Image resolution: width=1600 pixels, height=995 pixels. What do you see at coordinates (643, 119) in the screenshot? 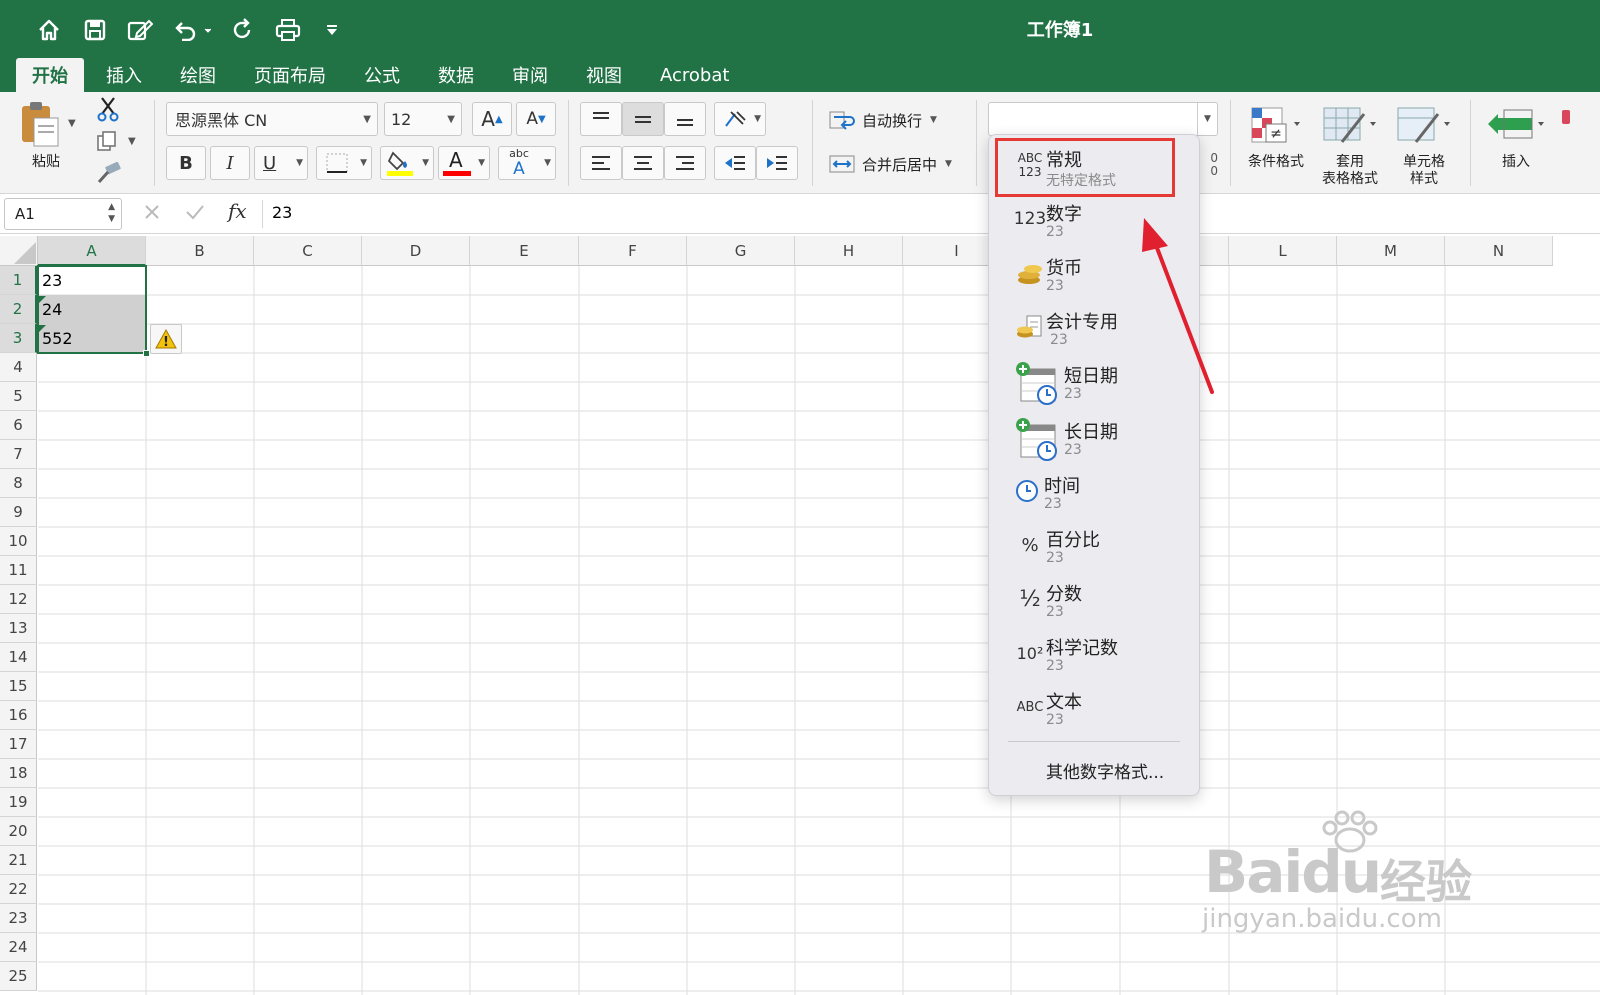
I see `align-middle-button` at bounding box center [643, 119].